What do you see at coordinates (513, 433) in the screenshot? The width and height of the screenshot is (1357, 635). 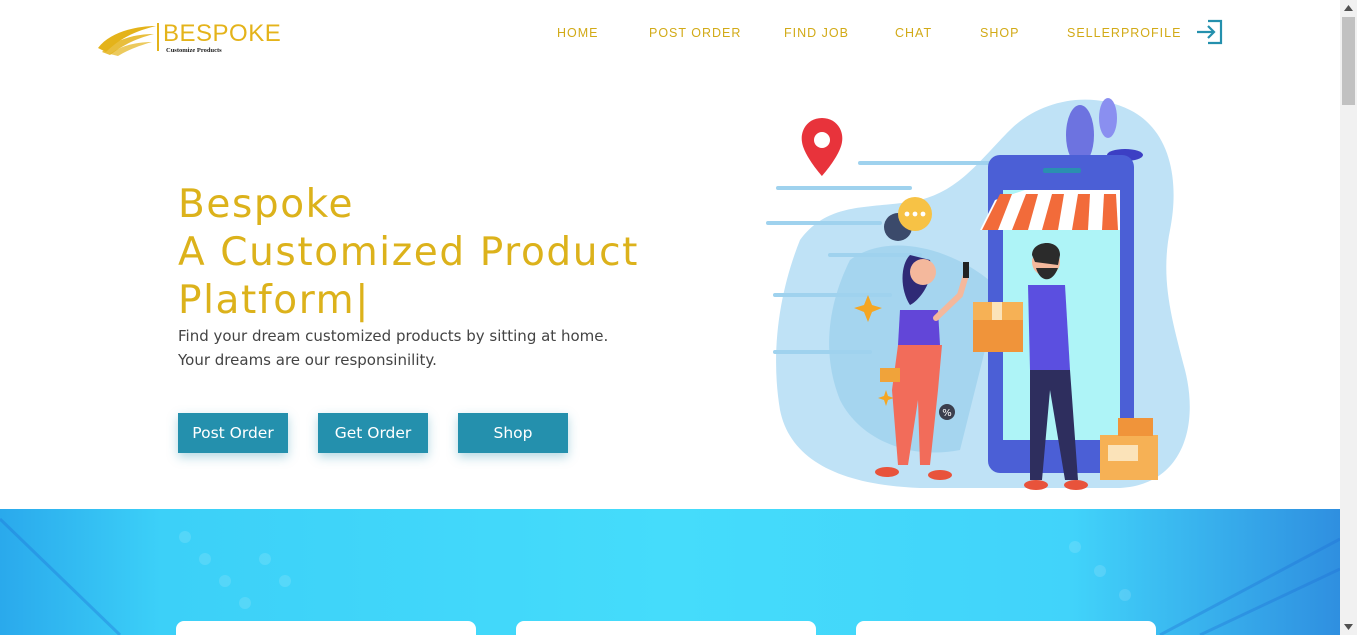 I see `shop-button: Shop` at bounding box center [513, 433].